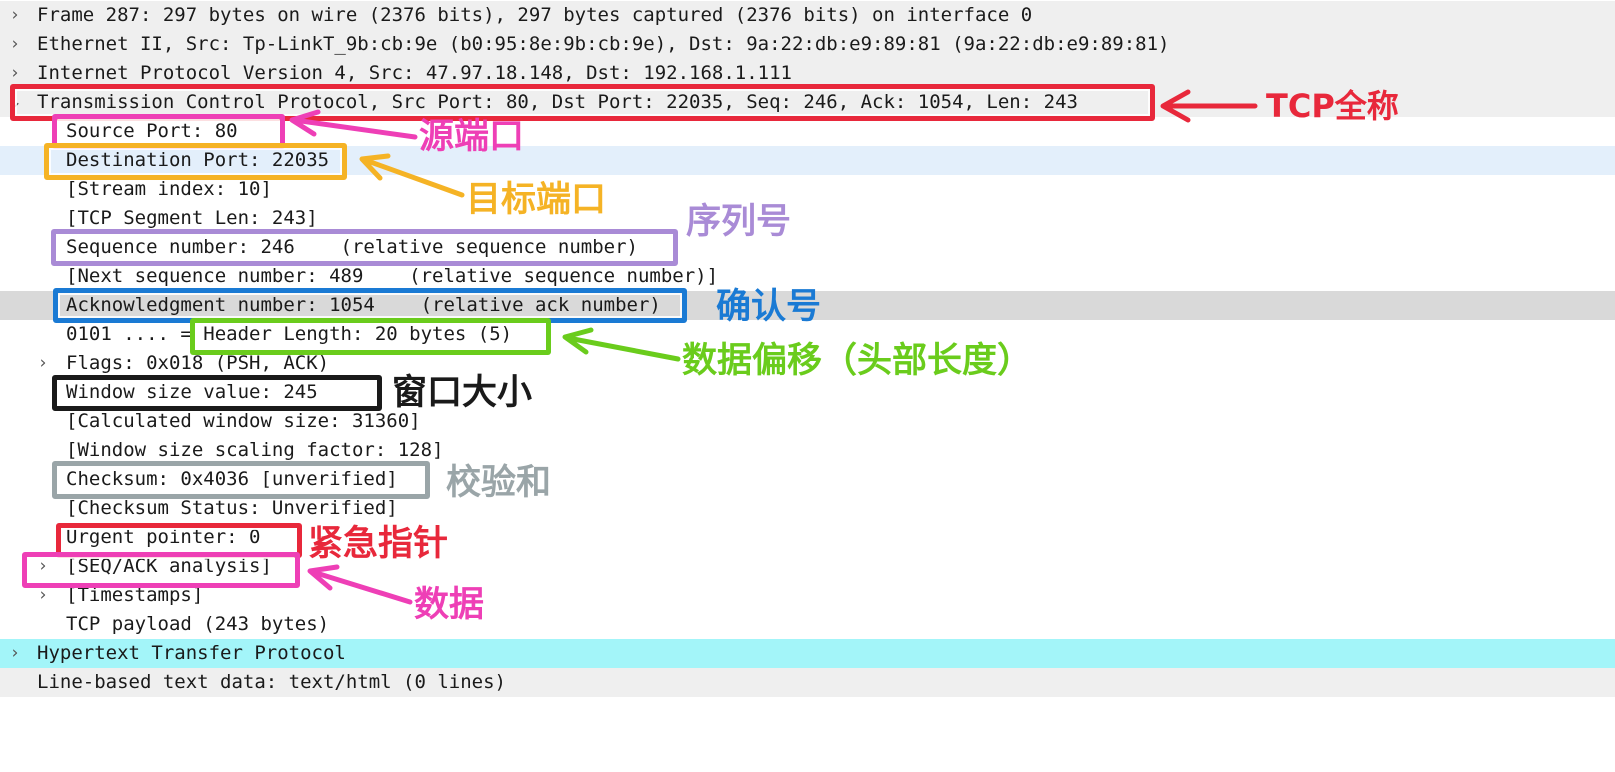  I want to click on tree-row-label: [TCP Segment Len: 243], so click(192, 218).